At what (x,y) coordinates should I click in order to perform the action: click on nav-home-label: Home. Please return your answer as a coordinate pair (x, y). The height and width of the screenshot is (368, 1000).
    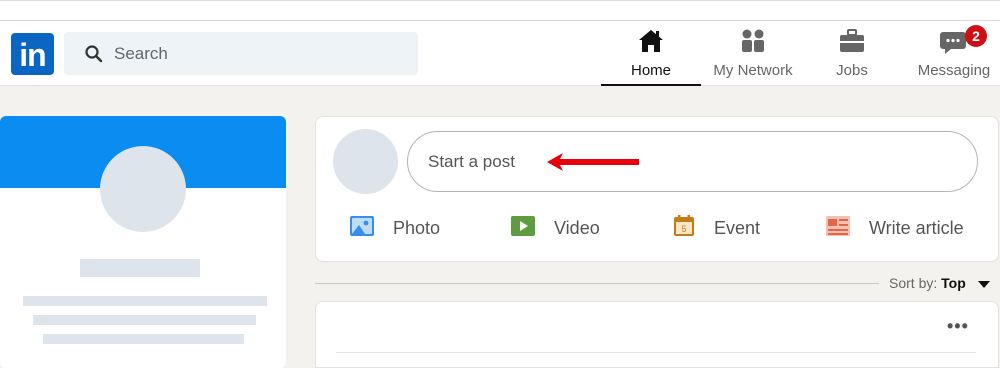
    Looking at the image, I should click on (650, 70).